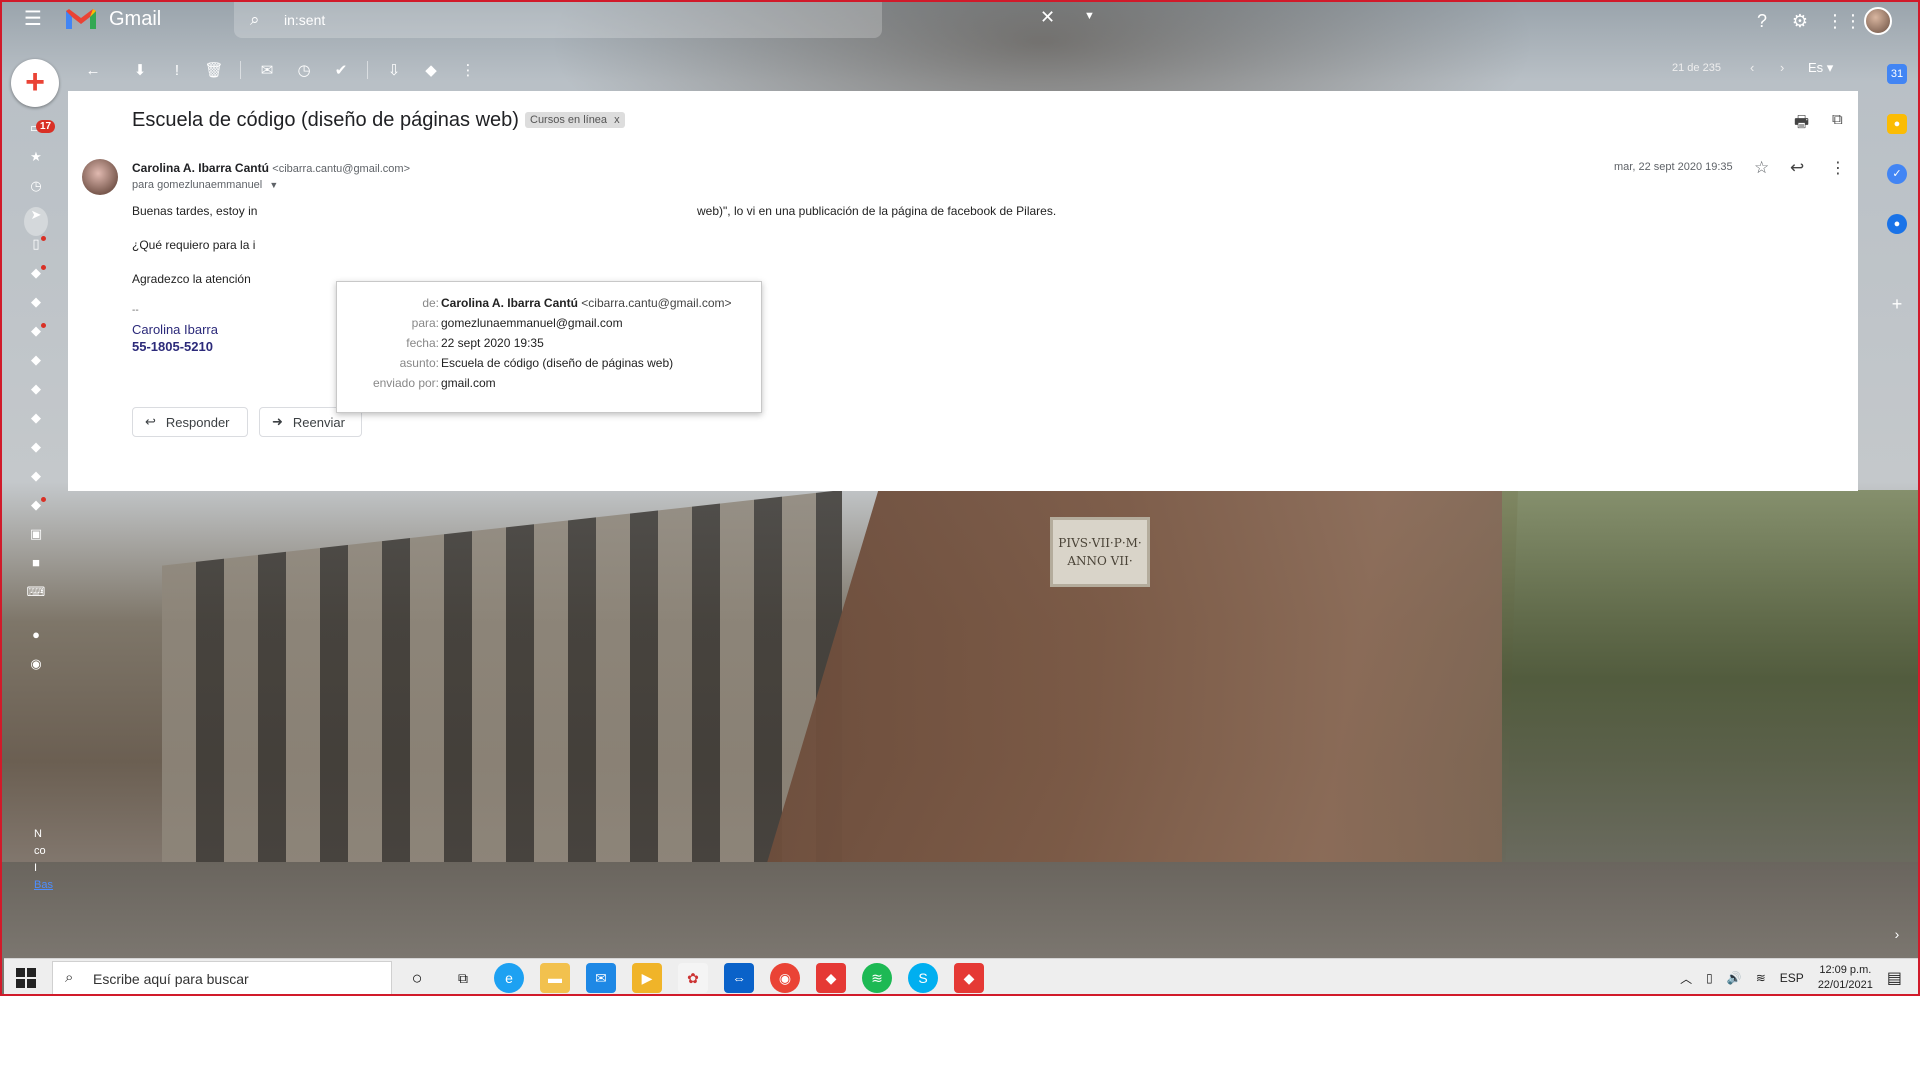 Image resolution: width=1920 pixels, height=1080 pixels. Describe the element at coordinates (195, 211) in the screenshot. I see `body-line-1-start: Buenas tardes, estoy in` at that location.